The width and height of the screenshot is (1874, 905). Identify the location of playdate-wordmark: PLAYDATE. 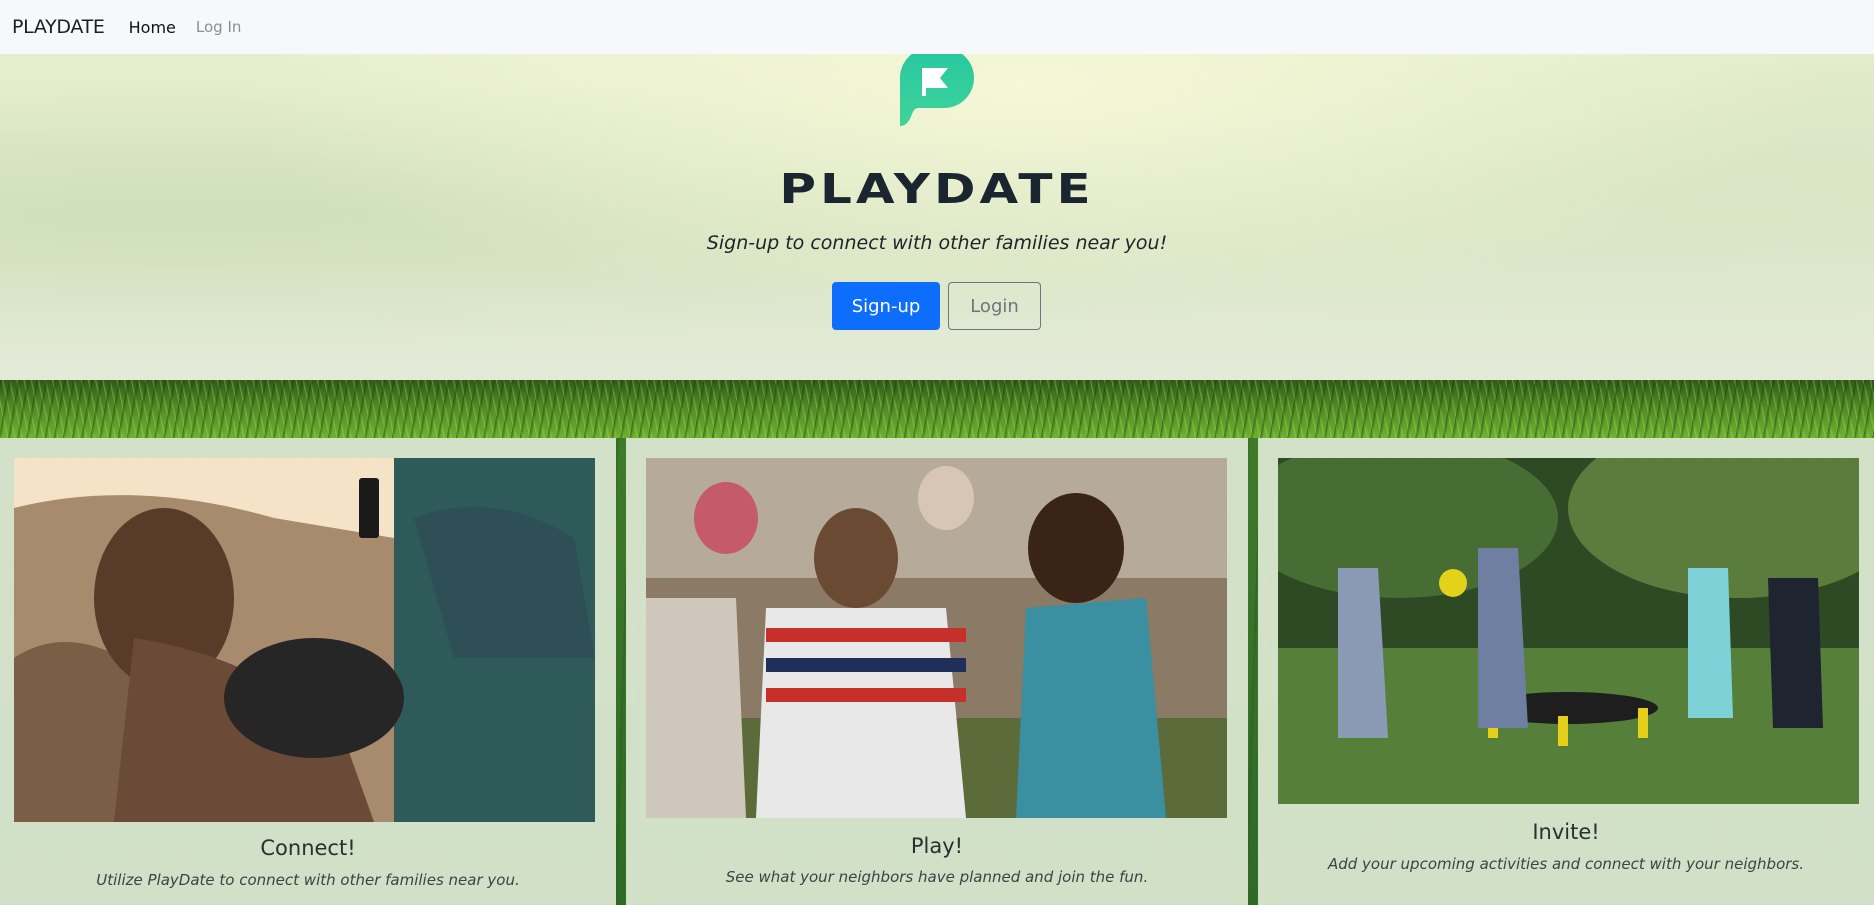
(937, 189).